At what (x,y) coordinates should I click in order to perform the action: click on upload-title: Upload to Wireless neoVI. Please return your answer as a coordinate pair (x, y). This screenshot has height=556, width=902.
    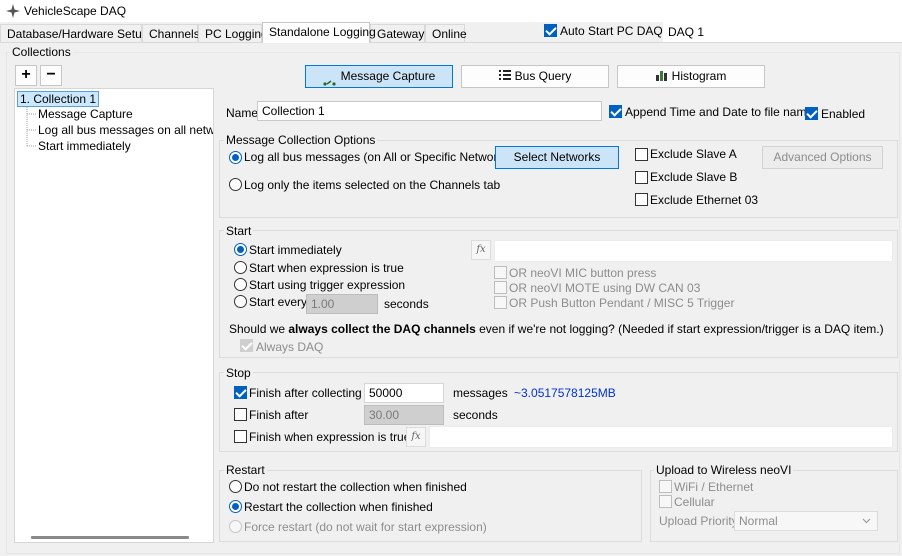
    Looking at the image, I should click on (724, 470).